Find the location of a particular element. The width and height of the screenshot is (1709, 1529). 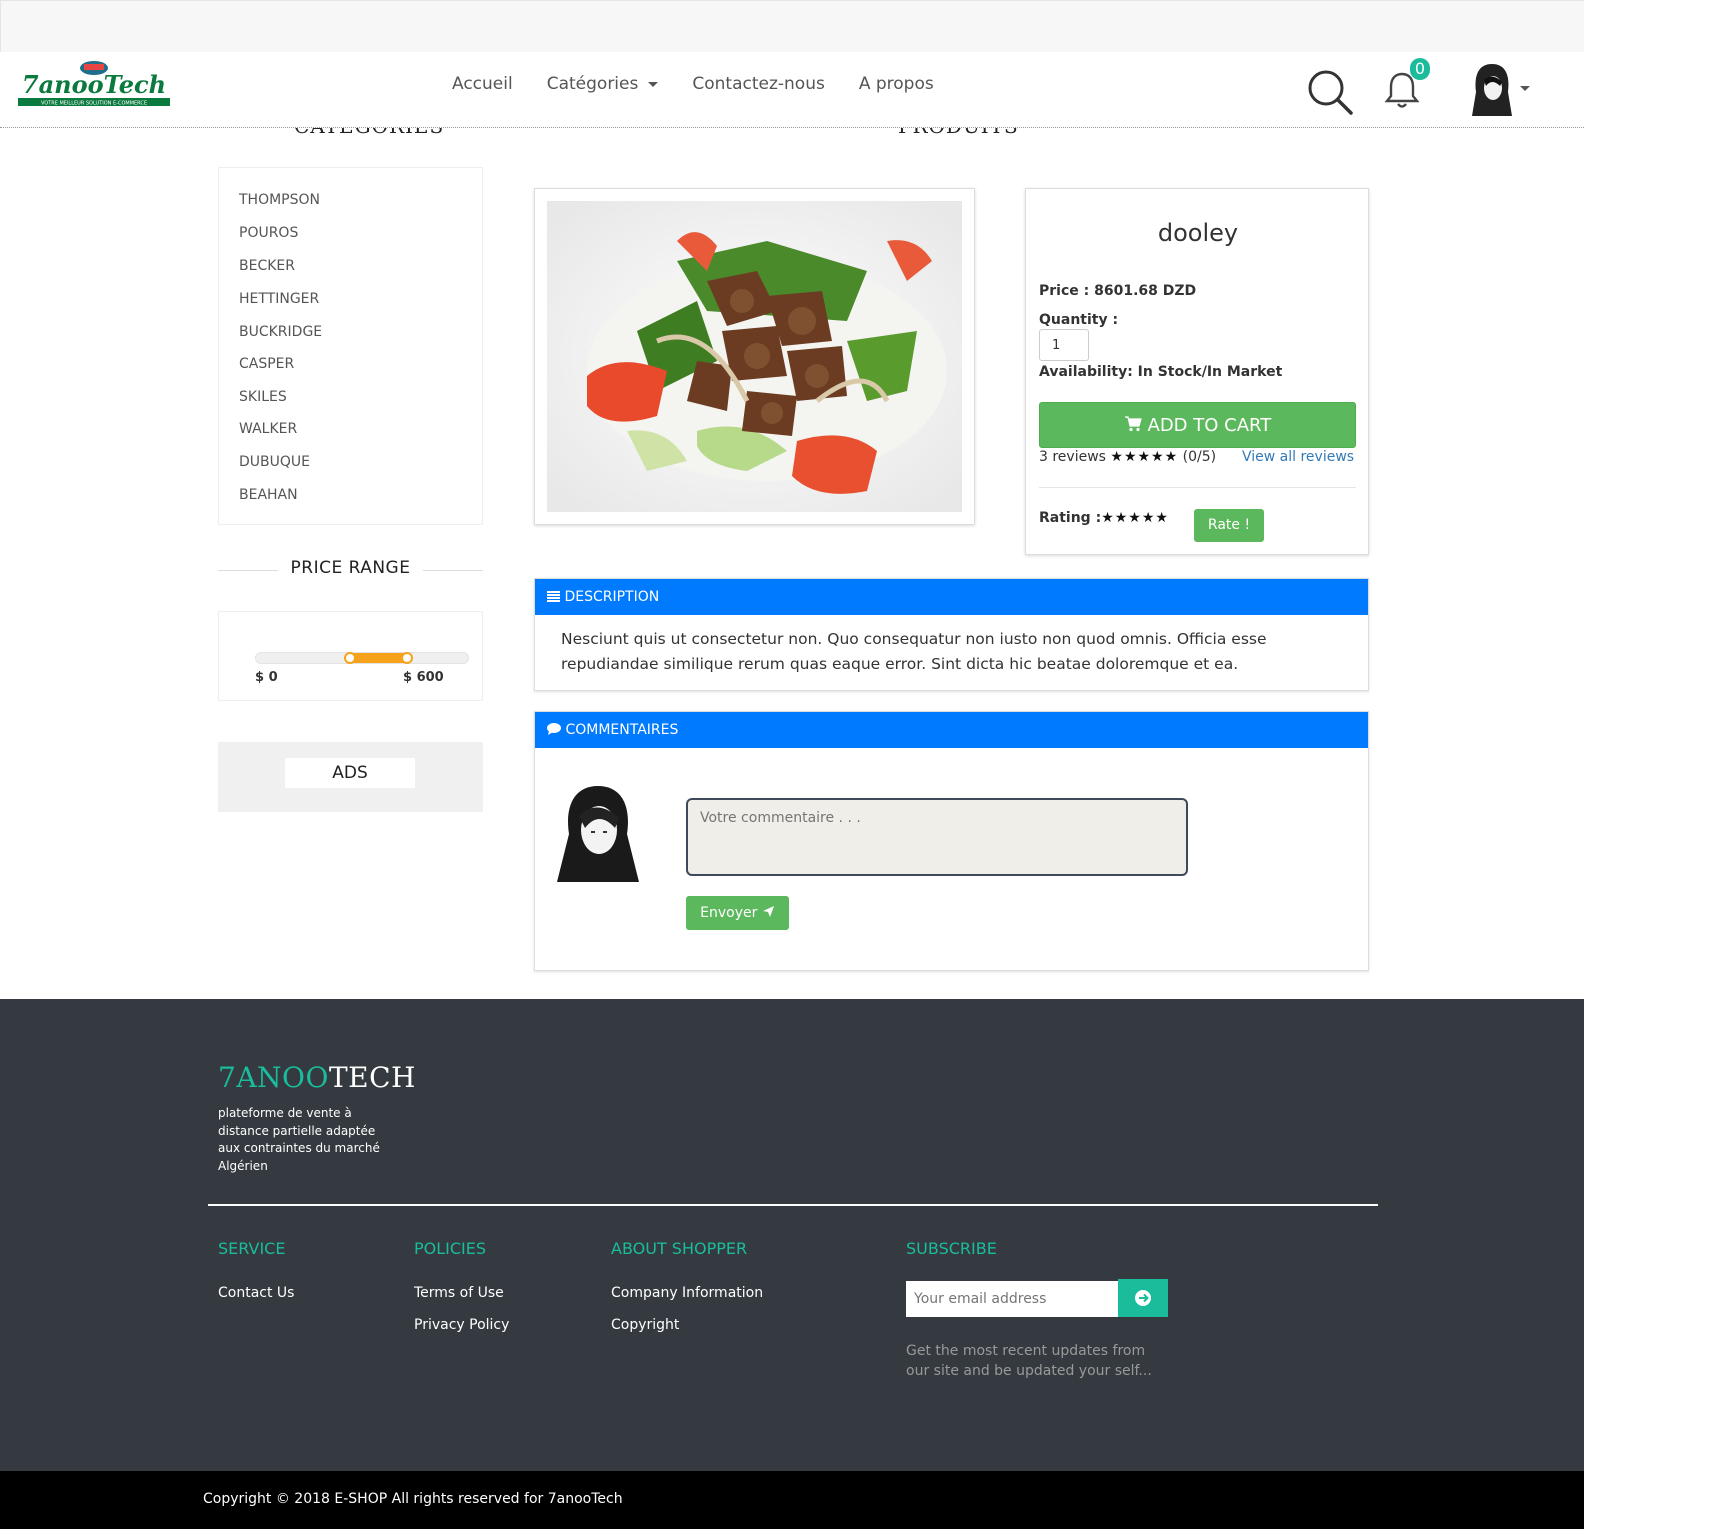

contact-us-link: Contact Us is located at coordinates (256, 1293).